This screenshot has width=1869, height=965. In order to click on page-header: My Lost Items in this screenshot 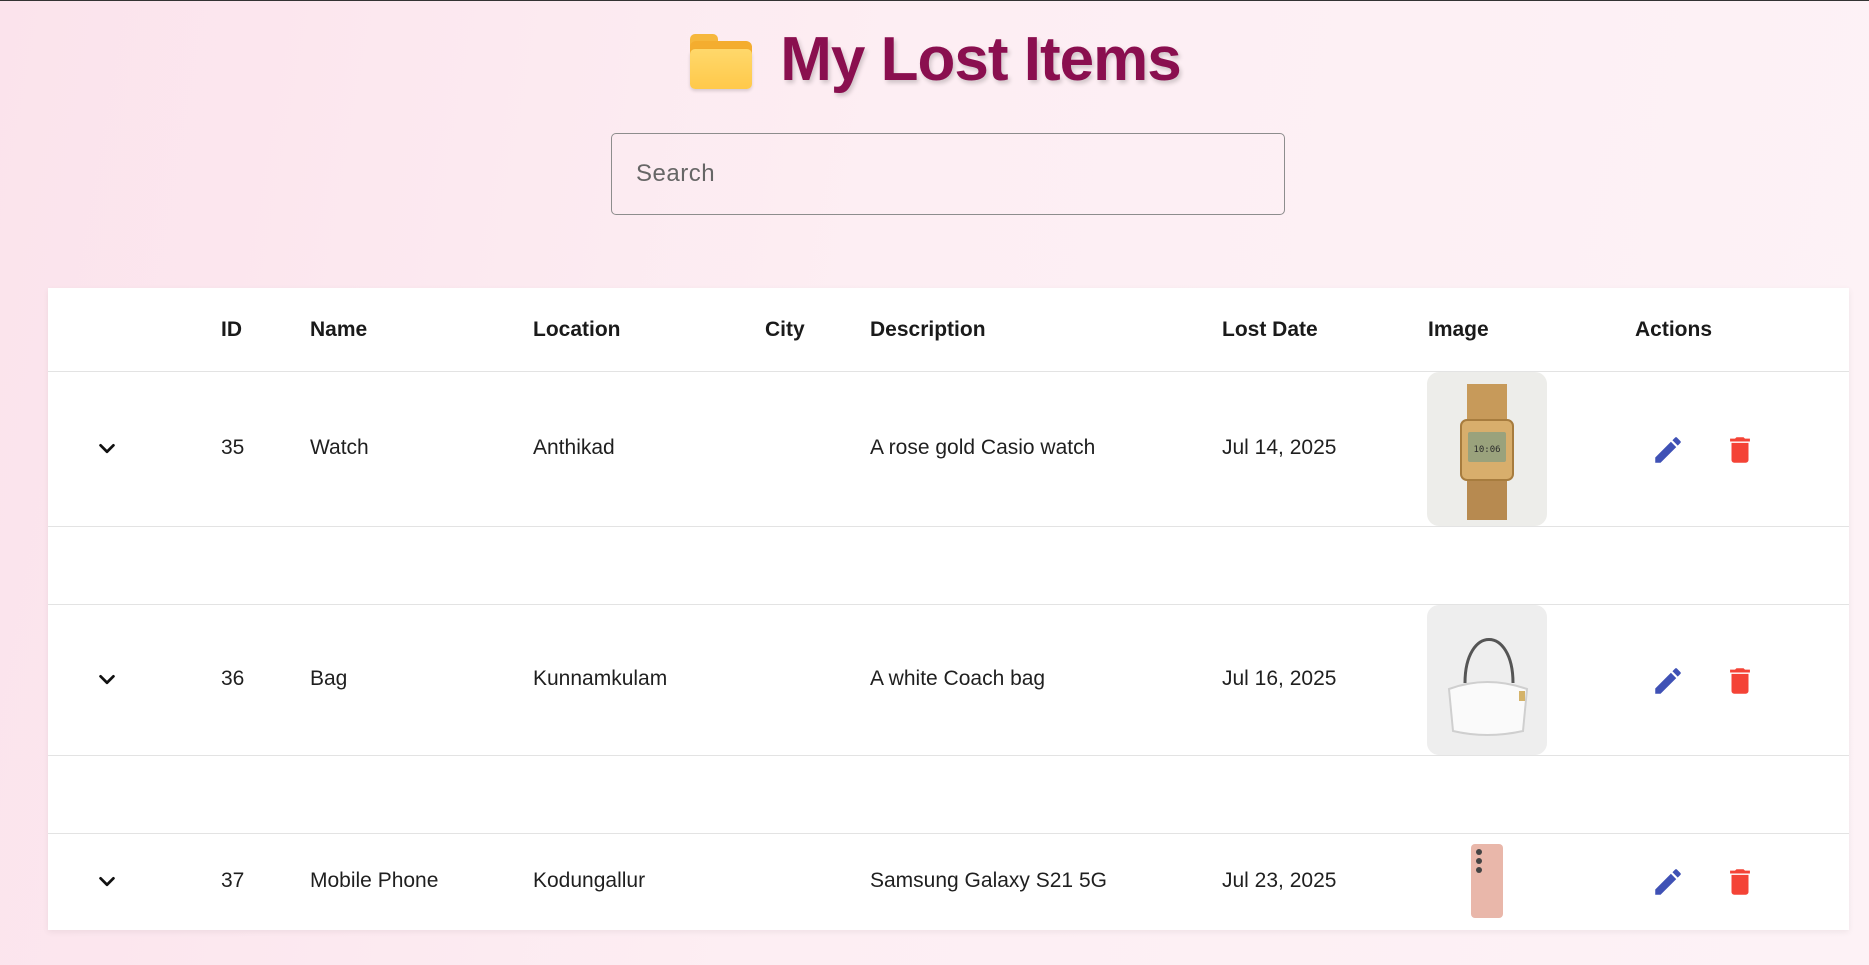, I will do `click(934, 59)`.